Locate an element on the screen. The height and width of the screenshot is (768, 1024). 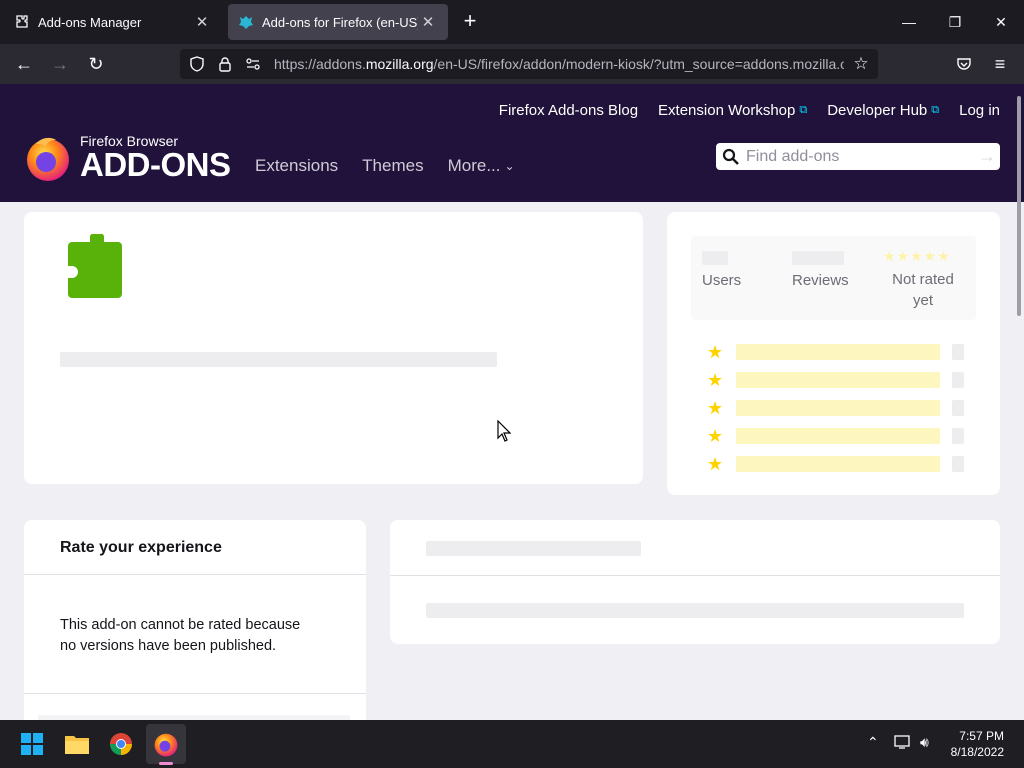
addons-logo: Firefox Browser ADD-ONS is located at coordinates (129, 158).